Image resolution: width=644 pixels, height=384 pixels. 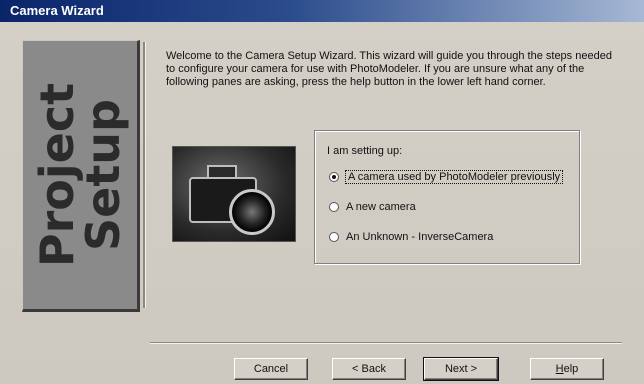 I want to click on camera-photo, so click(x=234, y=194).